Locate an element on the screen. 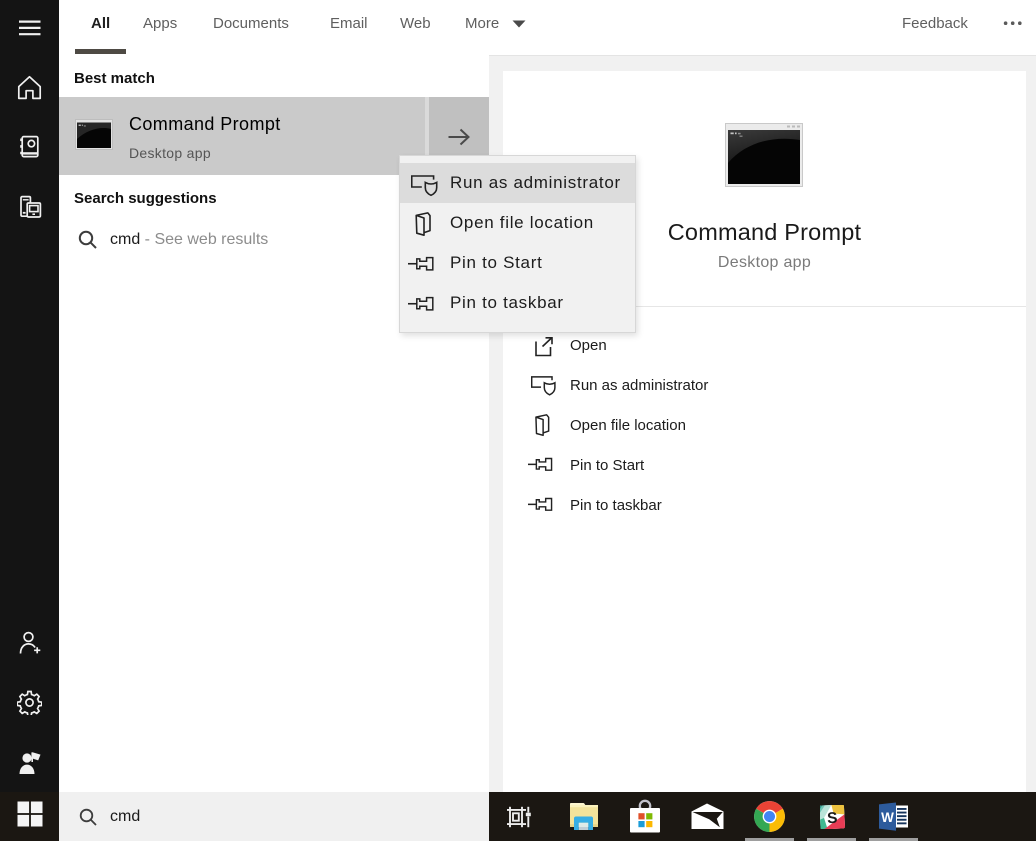  svg-text: S is located at coordinates (831, 819).